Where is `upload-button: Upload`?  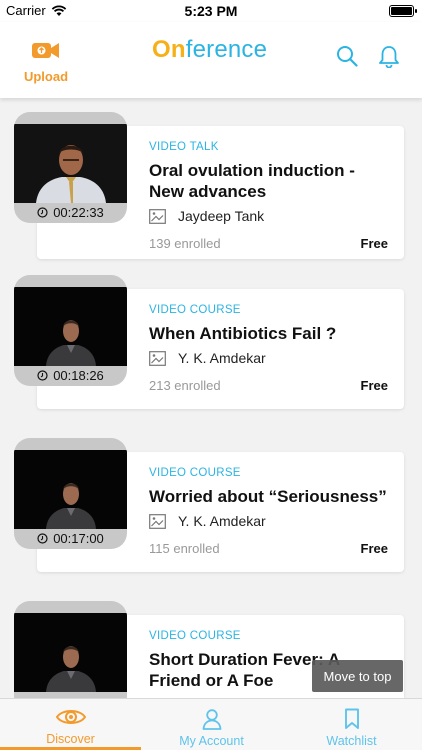 upload-button: Upload is located at coordinates (46, 62).